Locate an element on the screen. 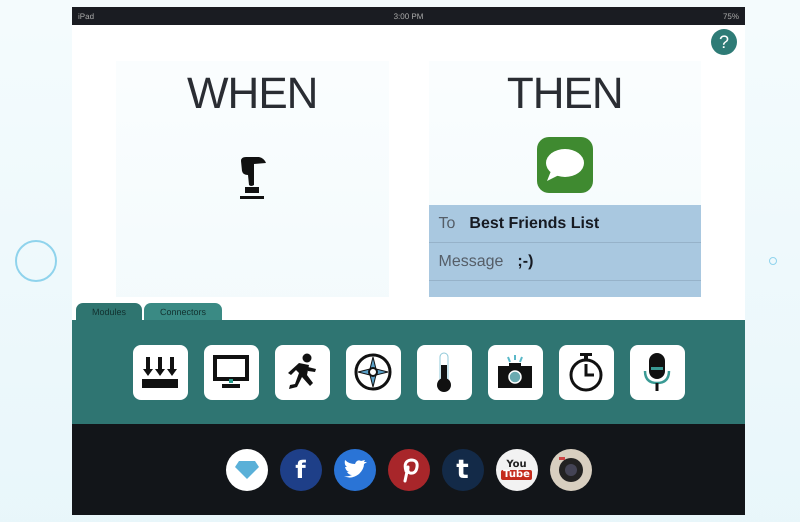 The width and height of the screenshot is (800, 522). youtube-button: You Tube is located at coordinates (517, 469).